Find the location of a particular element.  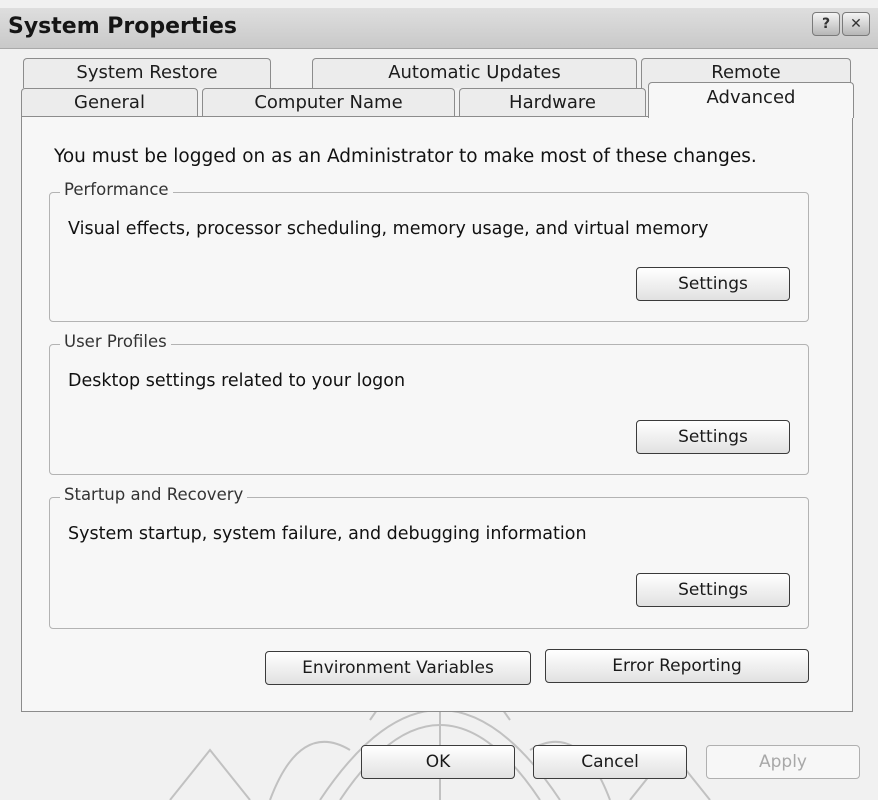

apply-button: Apply is located at coordinates (783, 762).